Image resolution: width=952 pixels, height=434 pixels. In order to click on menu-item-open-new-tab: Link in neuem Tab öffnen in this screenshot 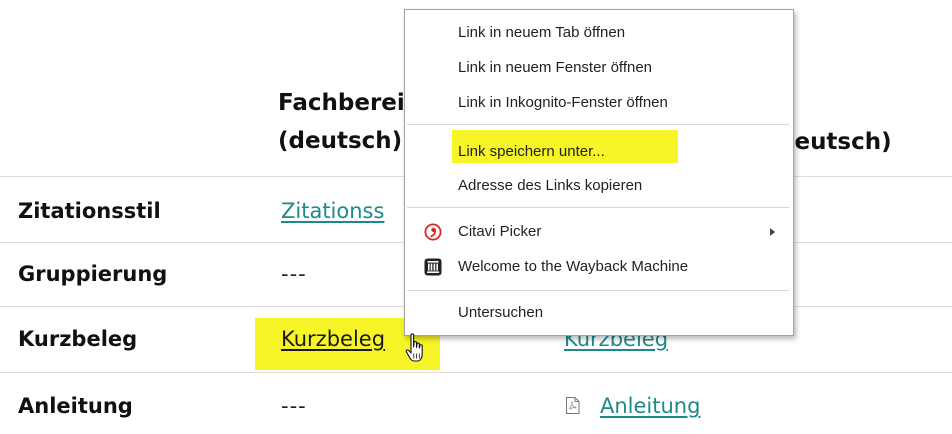, I will do `click(599, 33)`.